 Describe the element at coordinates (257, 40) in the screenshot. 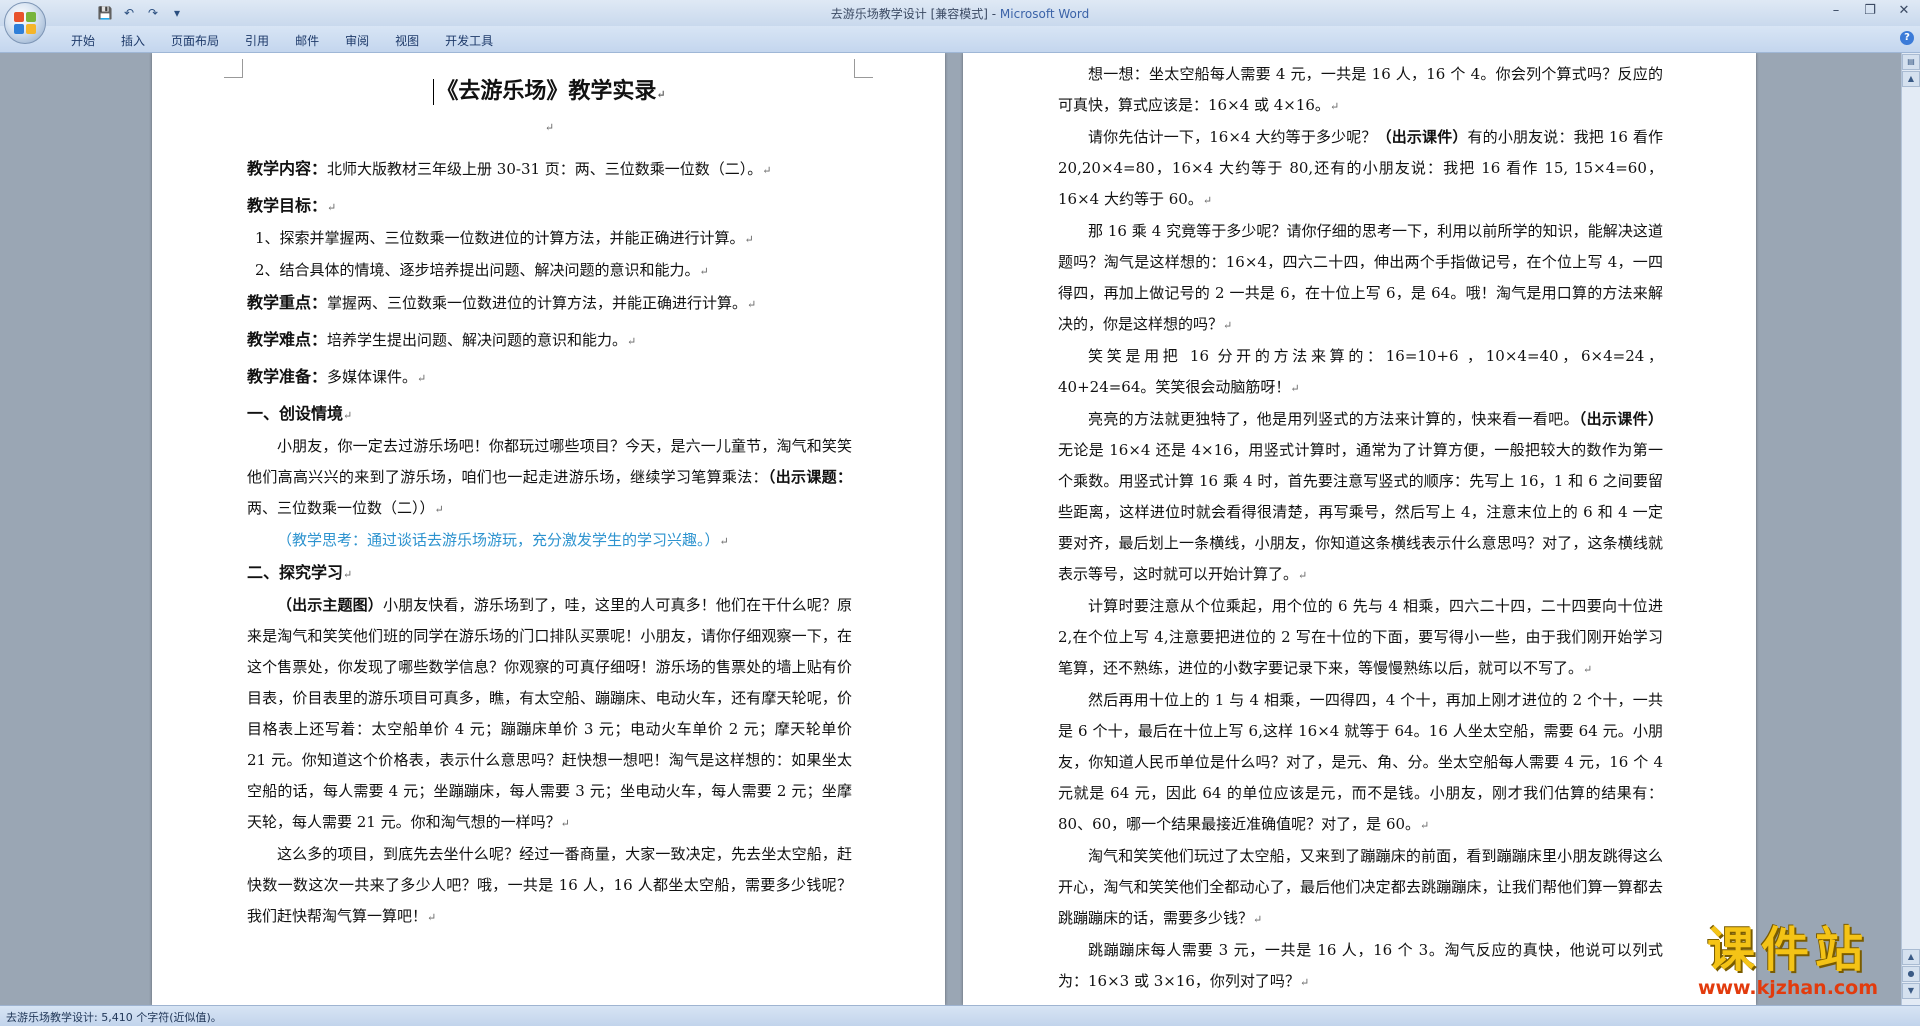

I see `tab-references: 引用` at that location.